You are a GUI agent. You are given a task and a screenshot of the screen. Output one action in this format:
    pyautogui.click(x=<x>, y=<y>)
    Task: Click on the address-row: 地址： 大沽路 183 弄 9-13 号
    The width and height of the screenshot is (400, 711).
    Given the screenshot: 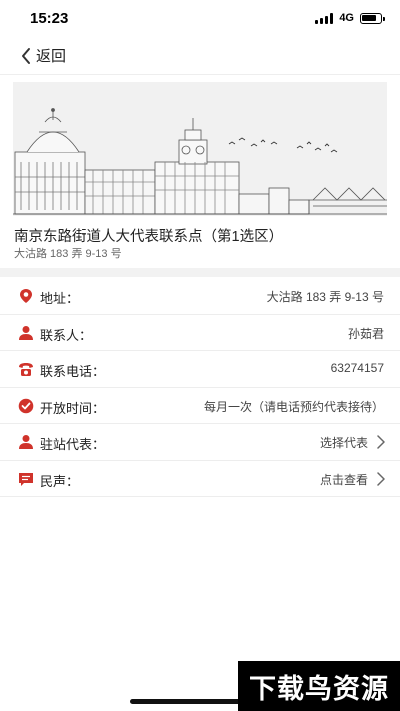 What is the action you would take?
    pyautogui.click(x=200, y=296)
    